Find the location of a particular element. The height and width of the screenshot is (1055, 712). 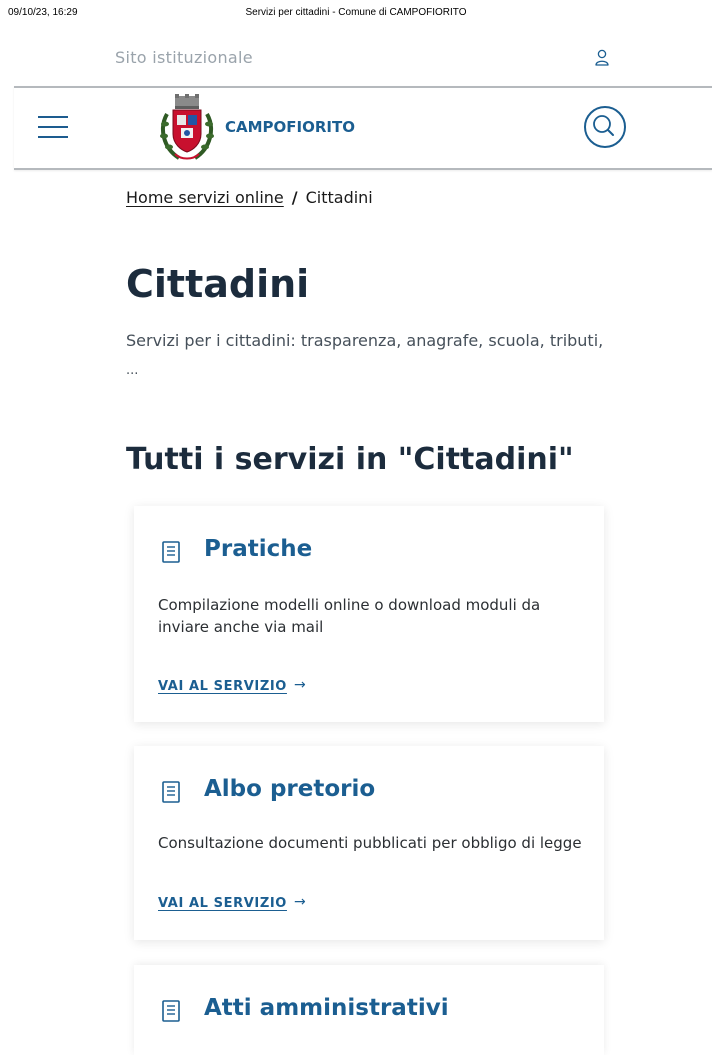

user-icon is located at coordinates (602, 58).